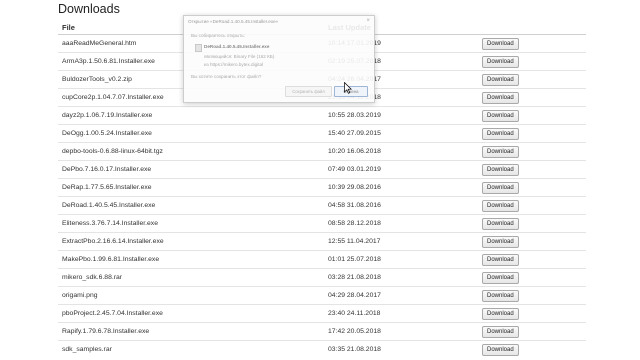 This screenshot has width=640, height=360. Describe the element at coordinates (191, 223) in the screenshot. I see `file-name-cell: Eliteness.3.76.7.14.Installer.exe` at that location.